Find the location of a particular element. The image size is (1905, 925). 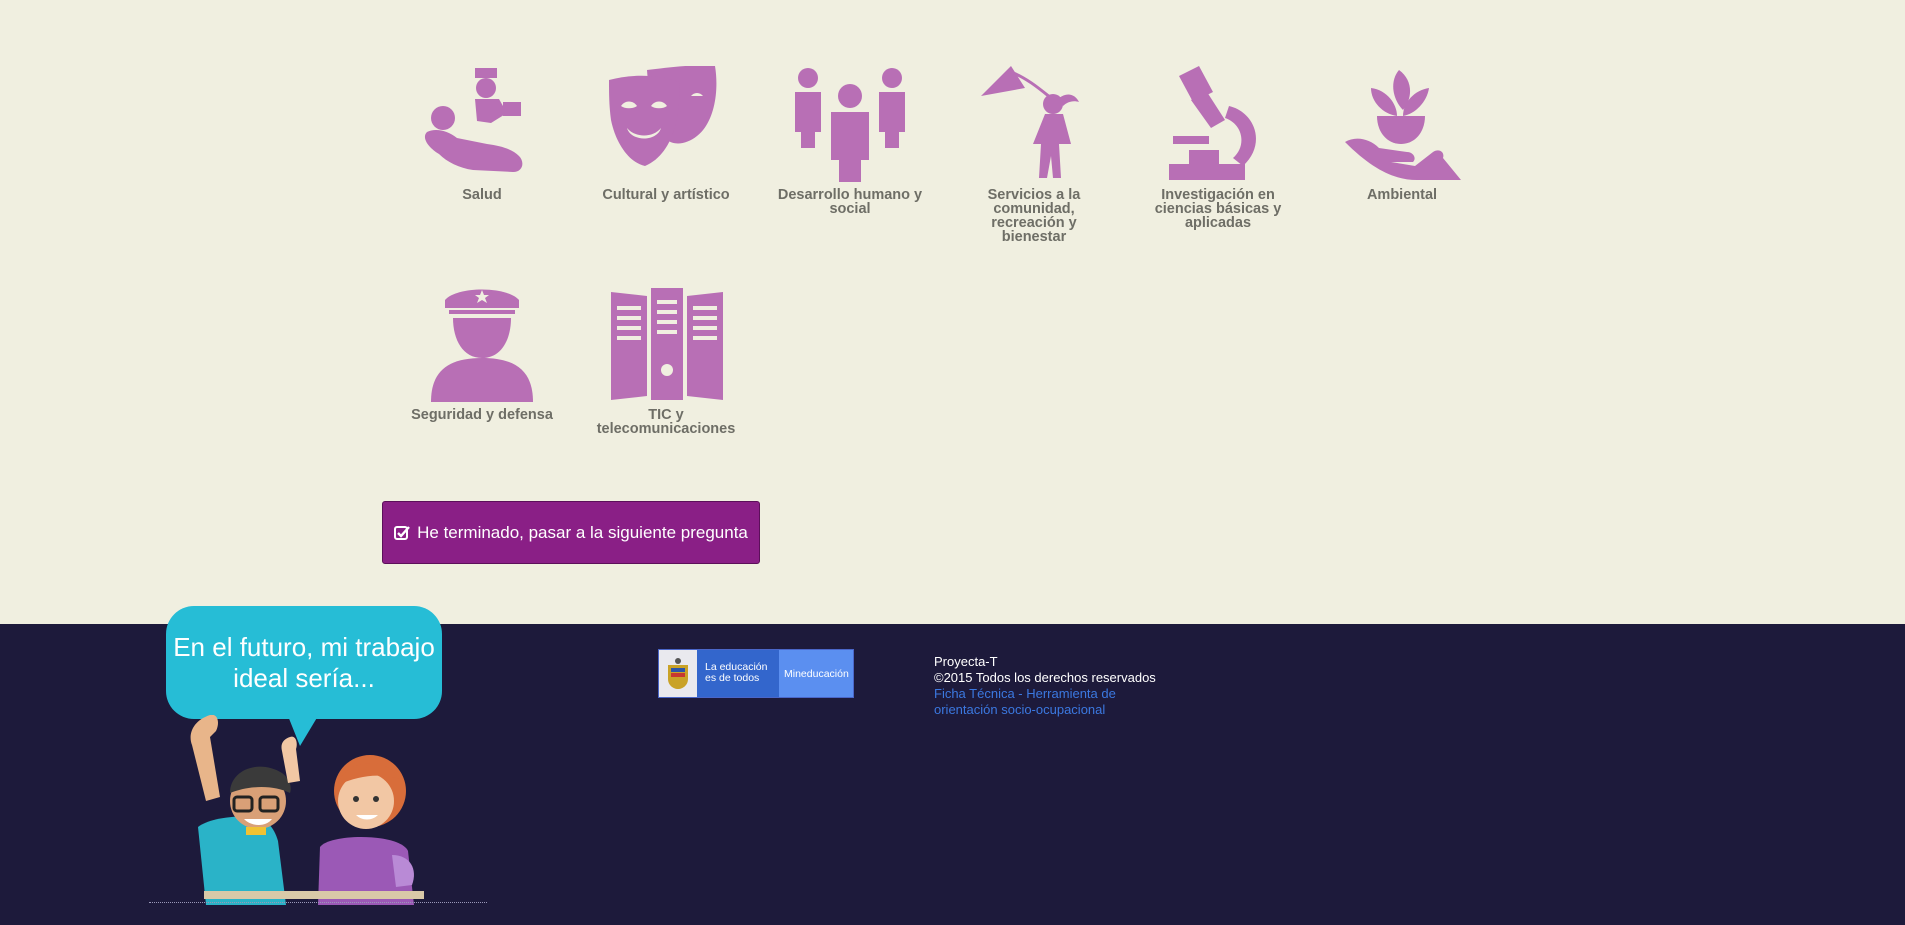

area-cultural: Cultural y artístico is located at coordinates (666, 134).